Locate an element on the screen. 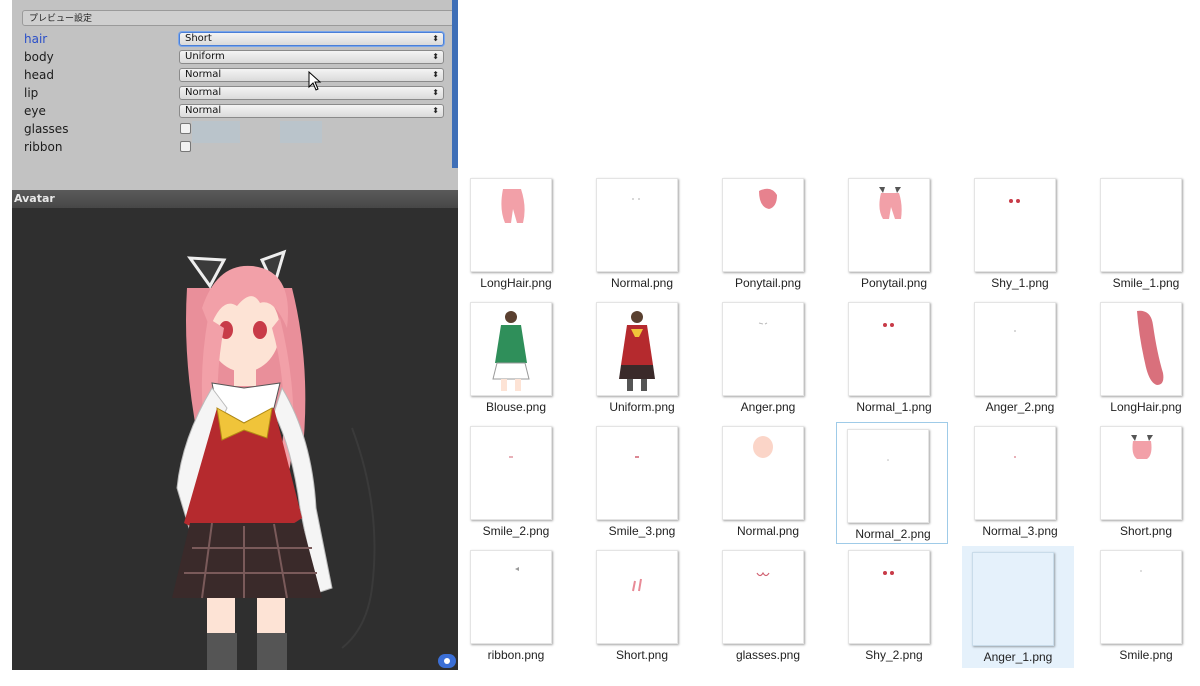 This screenshot has height=686, width=1200. file-item: Normal_3.png is located at coordinates (1020, 481).